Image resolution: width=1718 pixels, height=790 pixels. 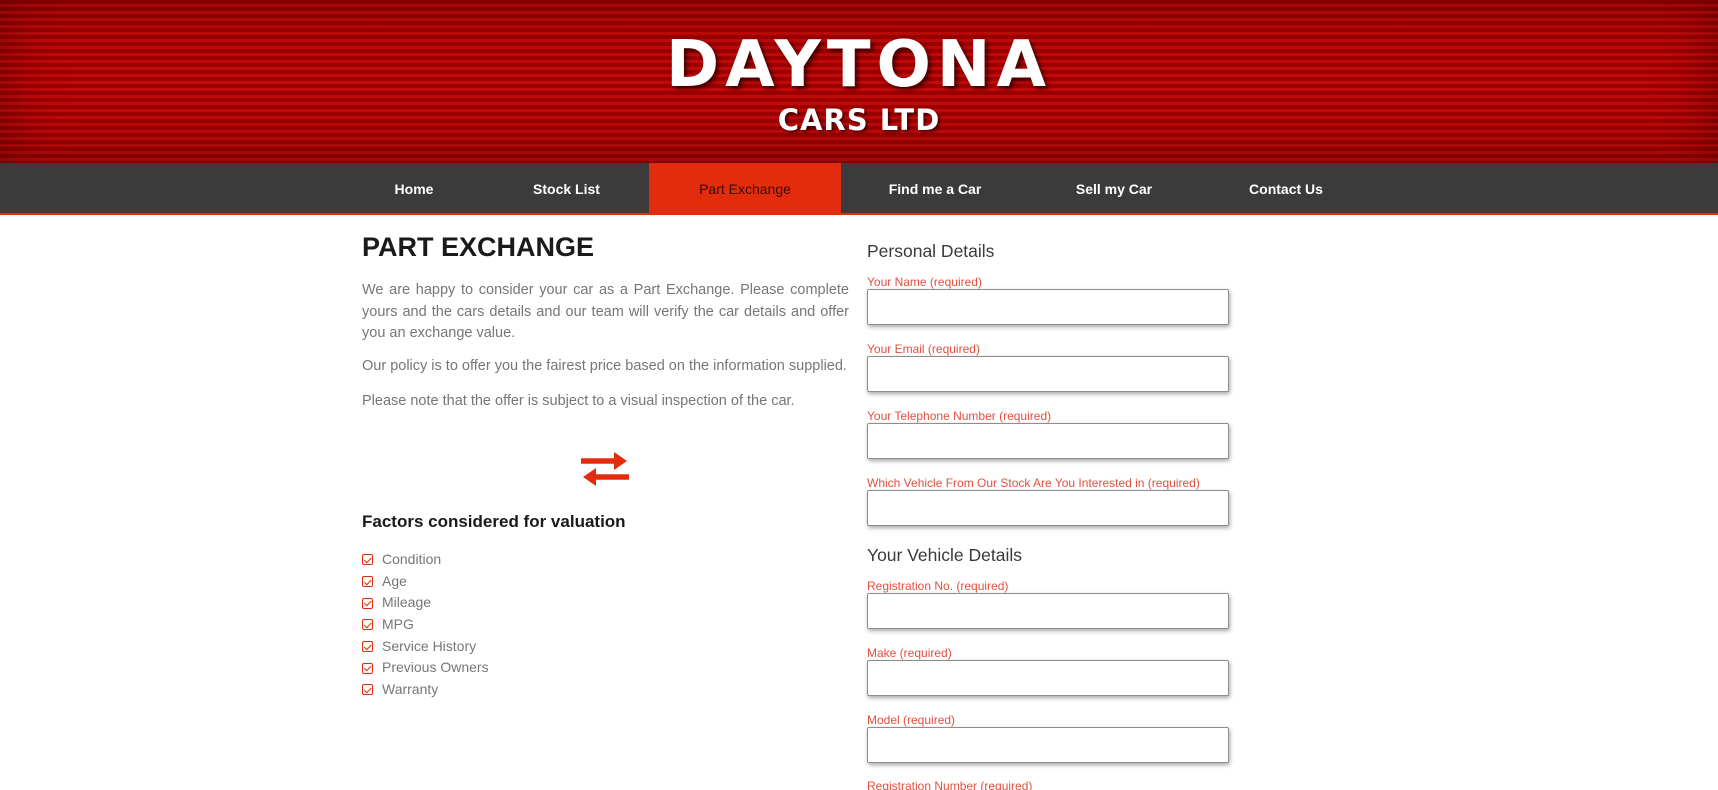 What do you see at coordinates (924, 282) in the screenshot?
I see `name-label: Your Name (required)` at bounding box center [924, 282].